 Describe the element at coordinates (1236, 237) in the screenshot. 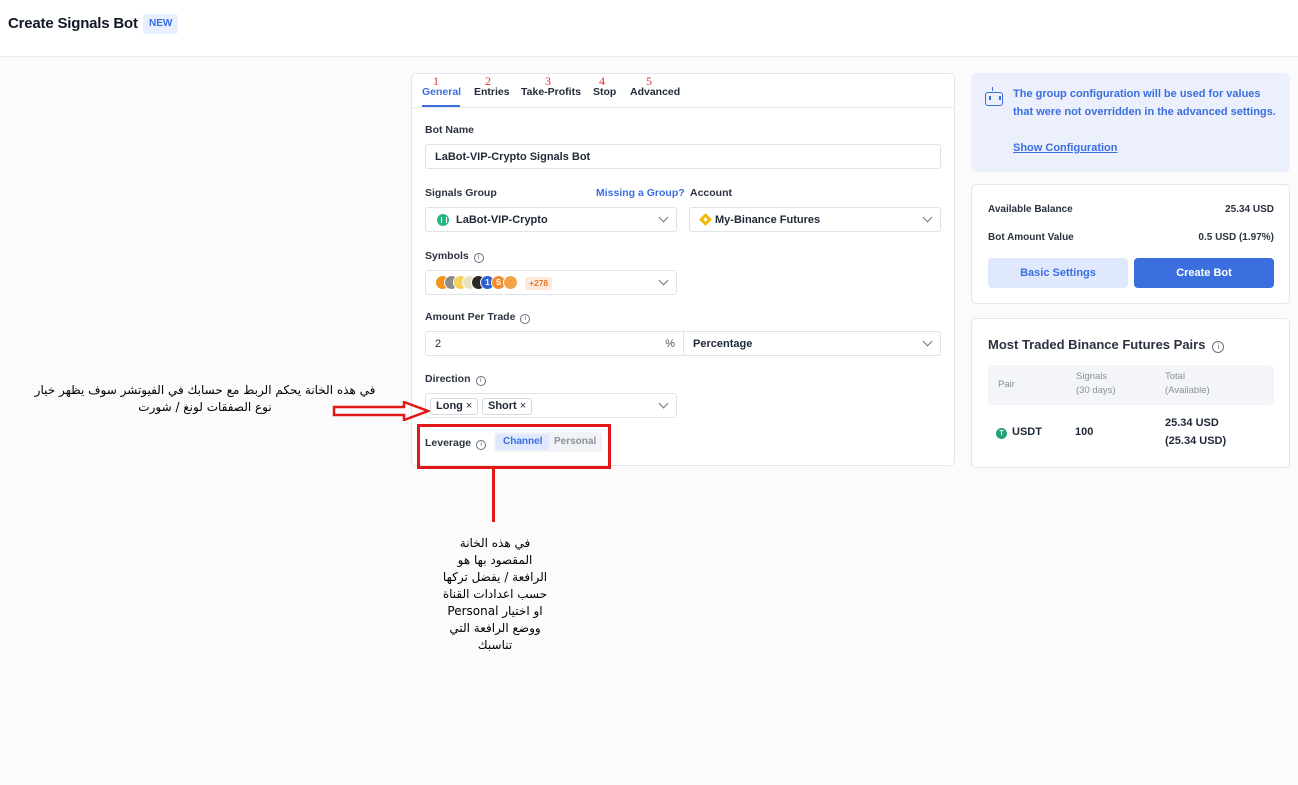

I see `bot-amount-value: 0.5 USD (1.97%)` at that location.